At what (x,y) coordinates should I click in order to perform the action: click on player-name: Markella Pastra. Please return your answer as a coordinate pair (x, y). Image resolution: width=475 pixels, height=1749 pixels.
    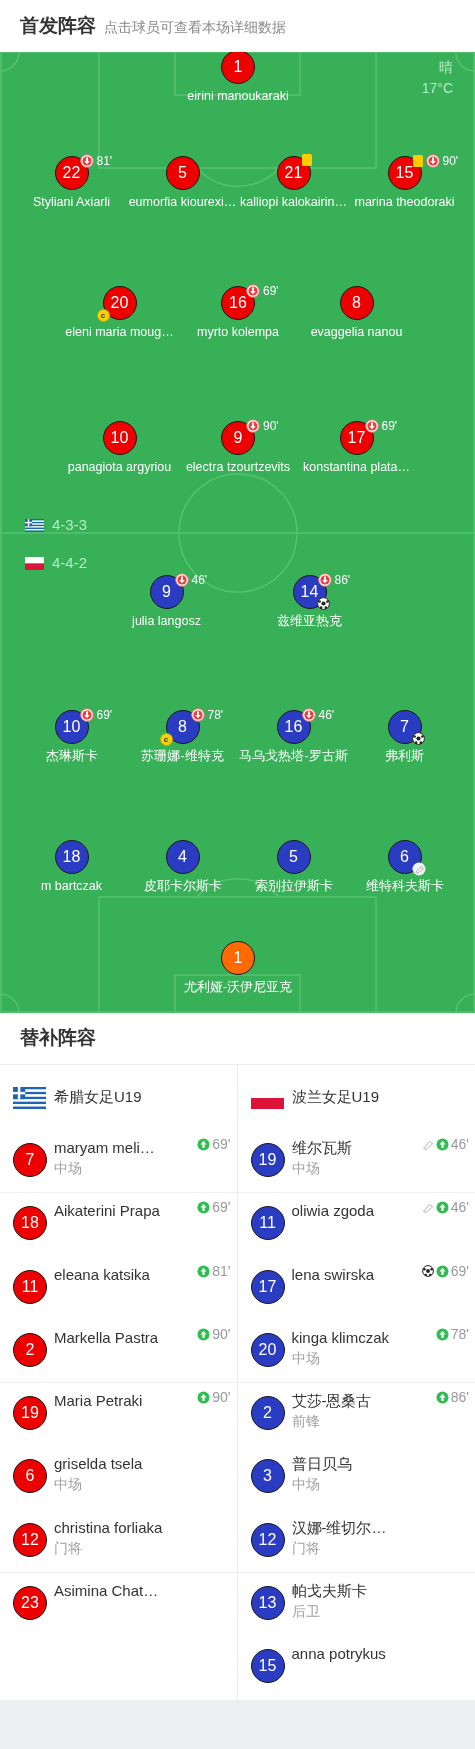
    Looking at the image, I should click on (122, 1337).